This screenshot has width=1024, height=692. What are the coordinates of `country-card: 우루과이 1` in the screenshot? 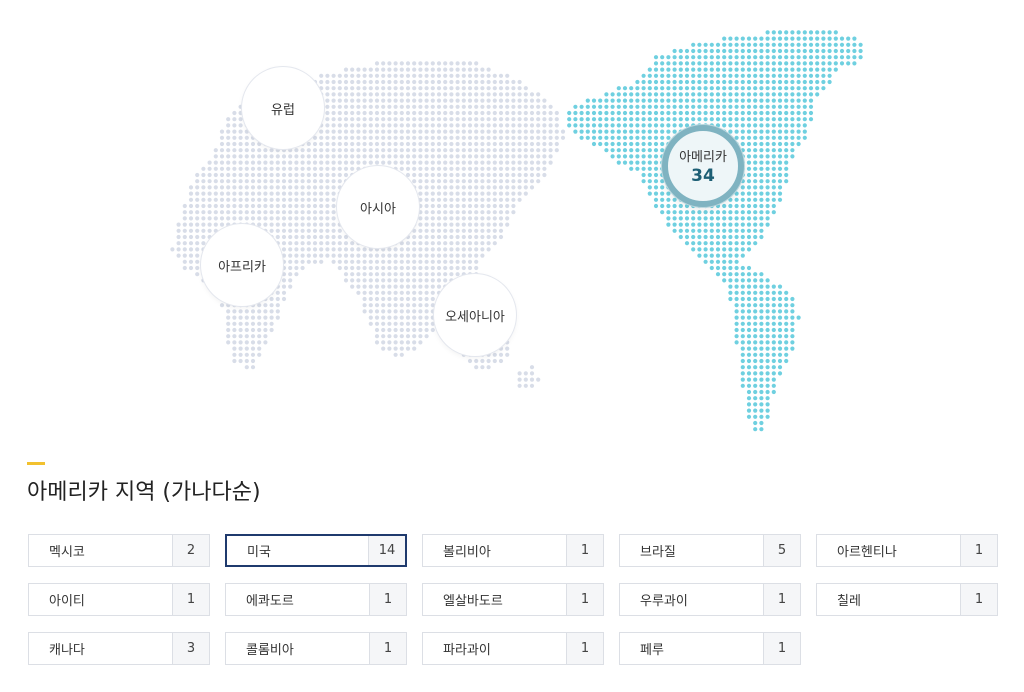 It's located at (710, 599).